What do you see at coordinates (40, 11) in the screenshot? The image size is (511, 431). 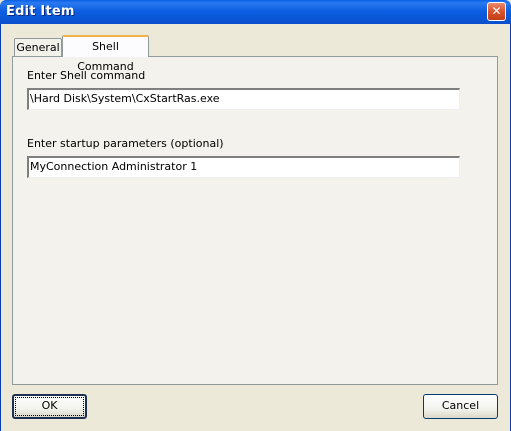 I see `window-title: Edit Item` at bounding box center [40, 11].